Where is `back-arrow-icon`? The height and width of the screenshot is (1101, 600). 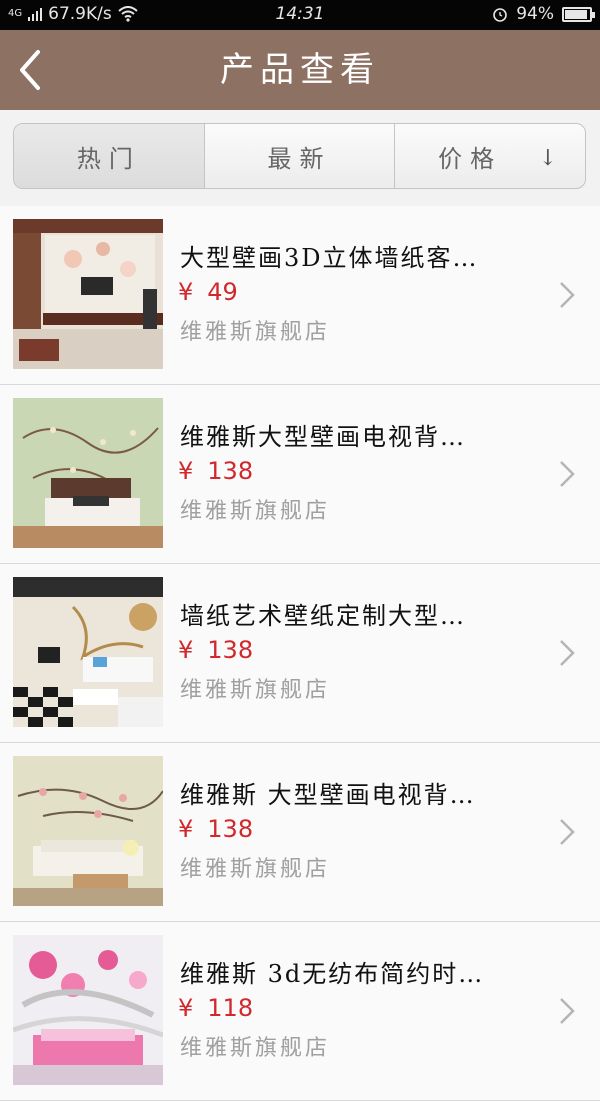
back-arrow-icon is located at coordinates (30, 70).